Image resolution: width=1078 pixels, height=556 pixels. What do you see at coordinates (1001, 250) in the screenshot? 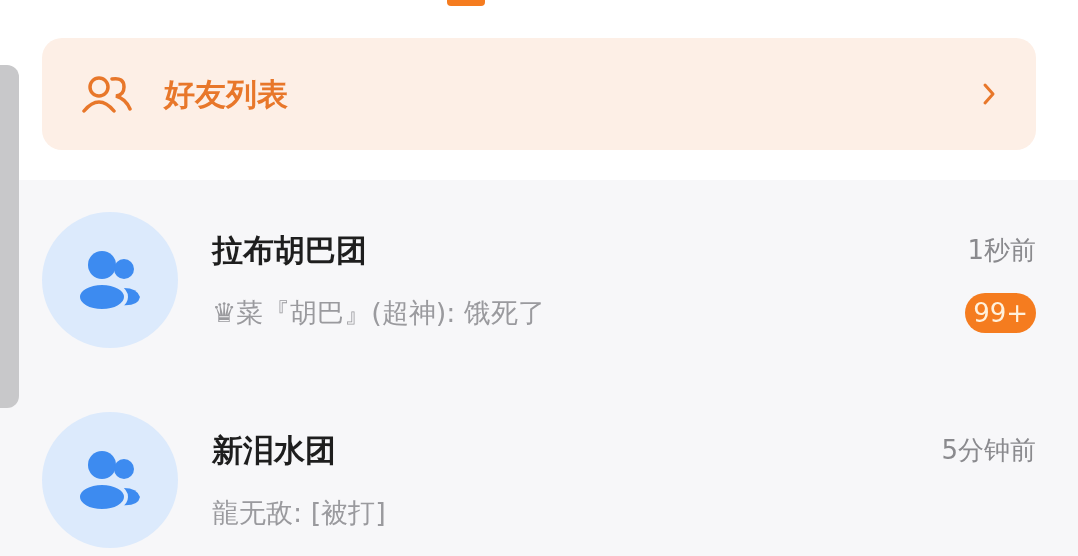
I see `message-time: 1秒前` at bounding box center [1001, 250].